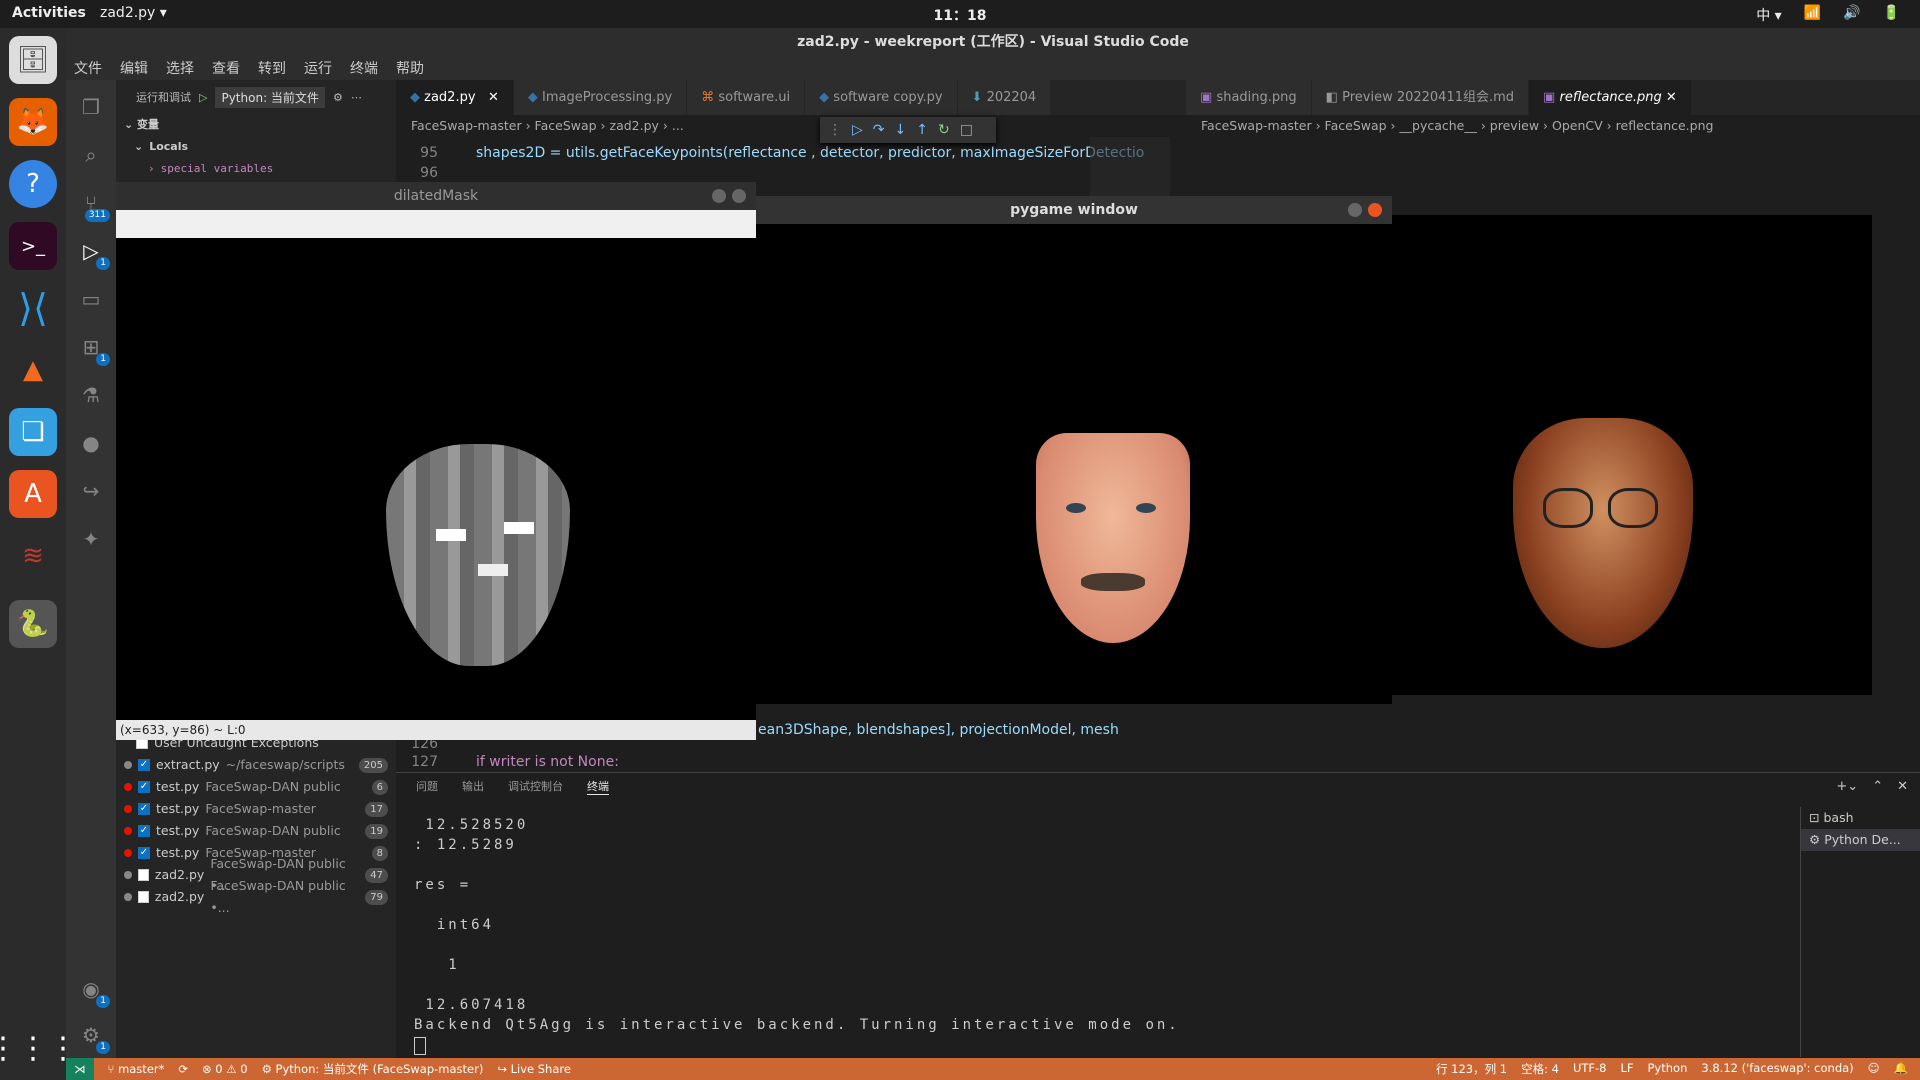 The image size is (1920, 1080). What do you see at coordinates (356, 97) in the screenshot?
I see `more-icon: ⋯` at bounding box center [356, 97].